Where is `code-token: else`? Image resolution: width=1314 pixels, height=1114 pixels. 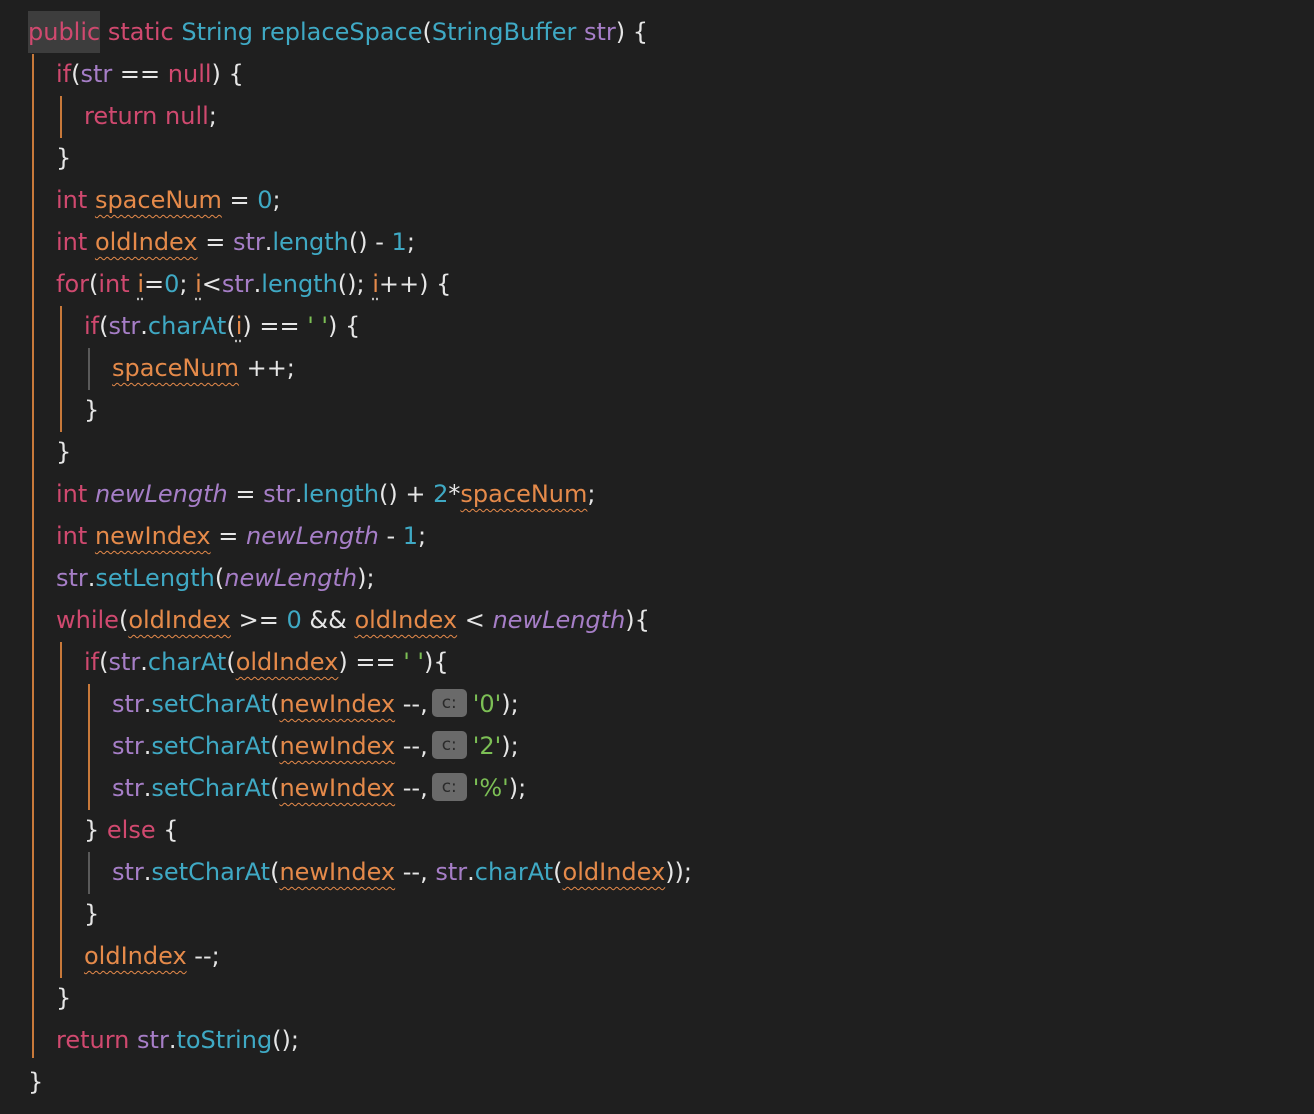
code-token: else is located at coordinates (131, 830).